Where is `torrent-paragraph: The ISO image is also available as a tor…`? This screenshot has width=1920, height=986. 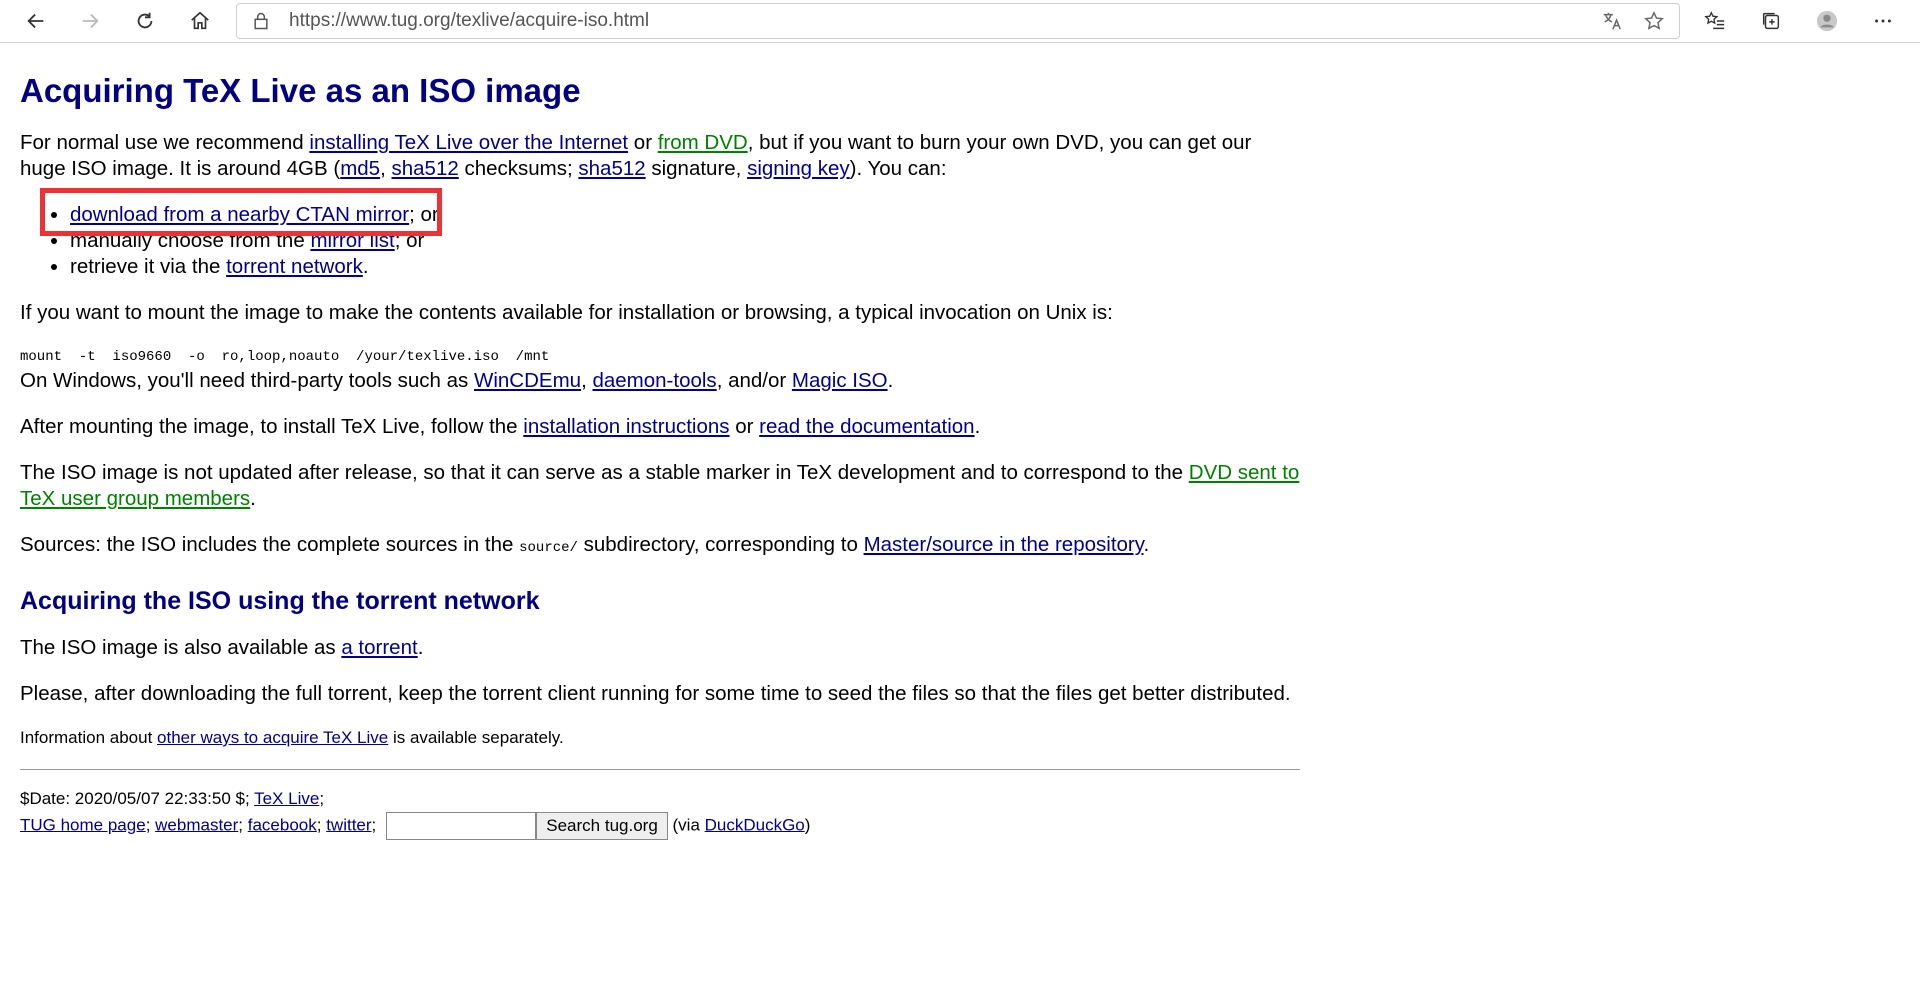 torrent-paragraph: The ISO image is also available as a tor… is located at coordinates (660, 648).